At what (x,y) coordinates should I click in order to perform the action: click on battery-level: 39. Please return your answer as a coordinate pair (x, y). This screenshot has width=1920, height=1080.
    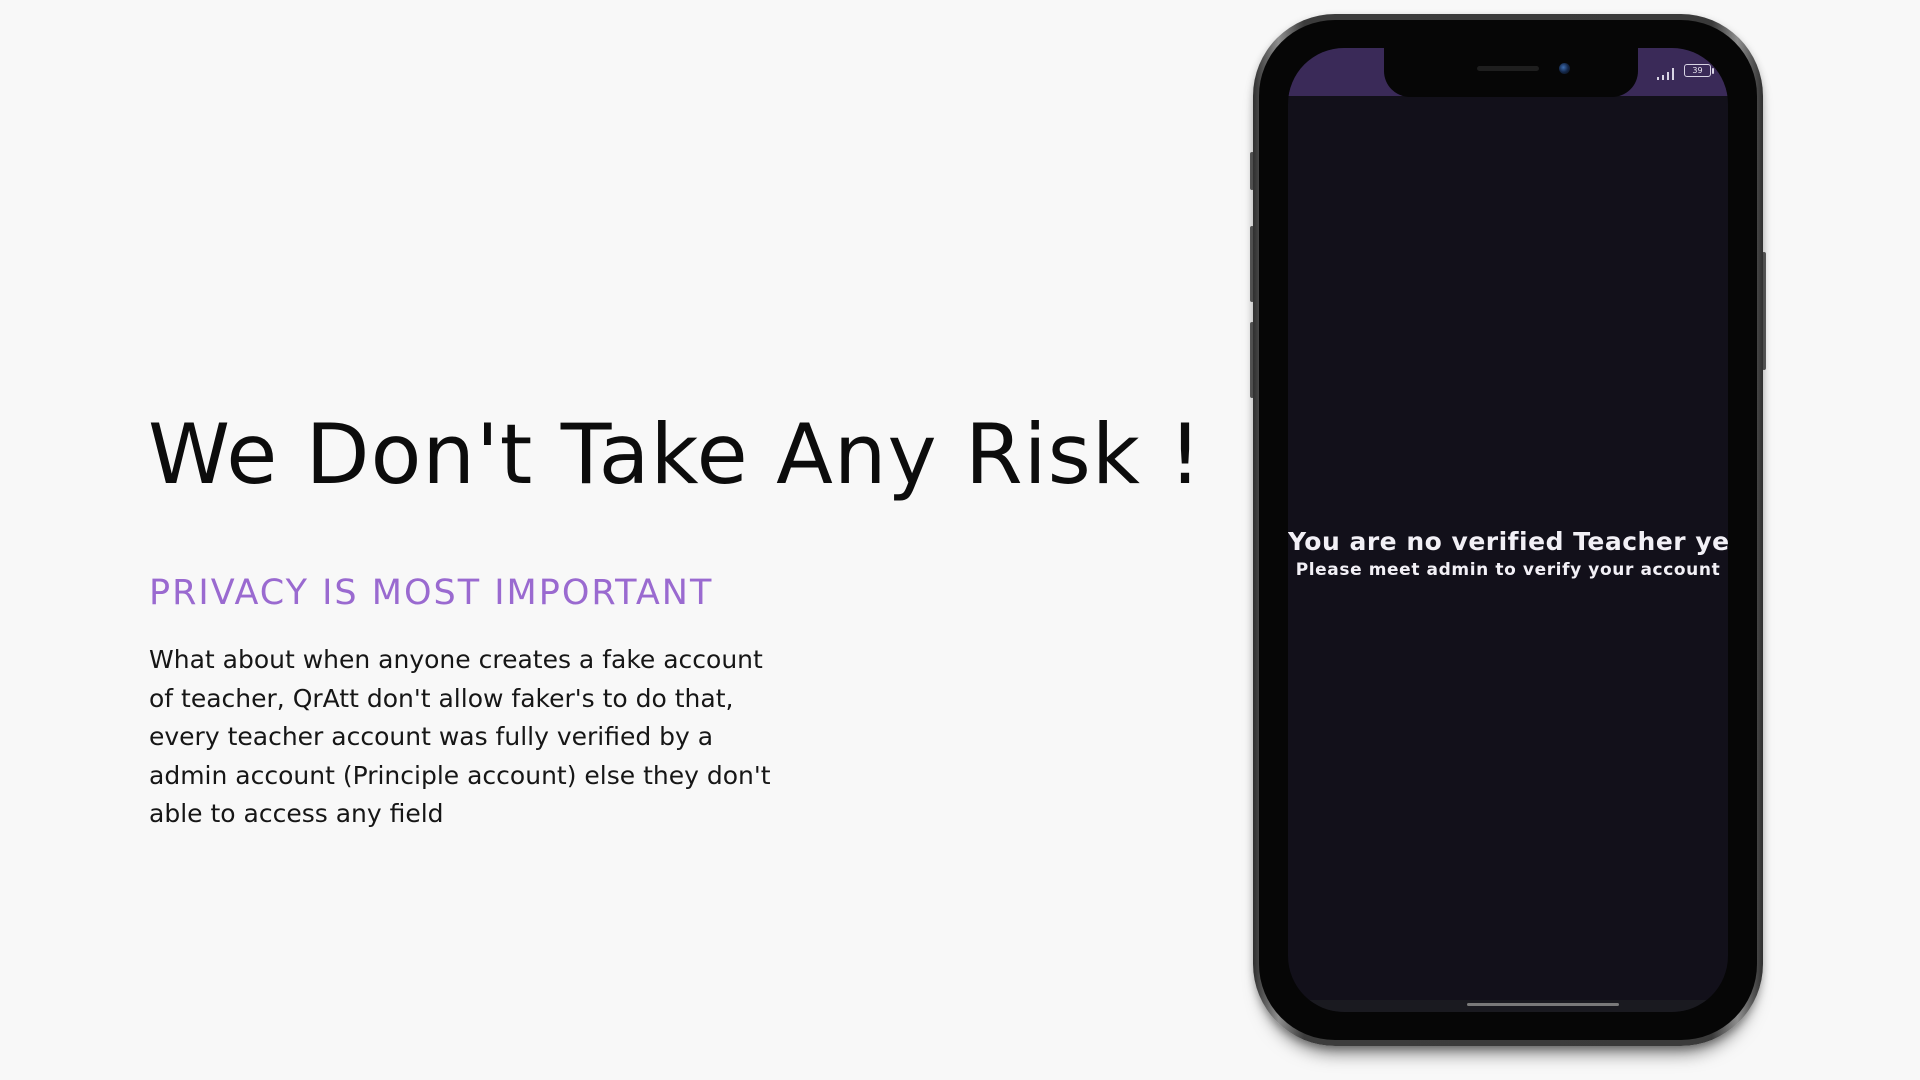
    Looking at the image, I should click on (1697, 70).